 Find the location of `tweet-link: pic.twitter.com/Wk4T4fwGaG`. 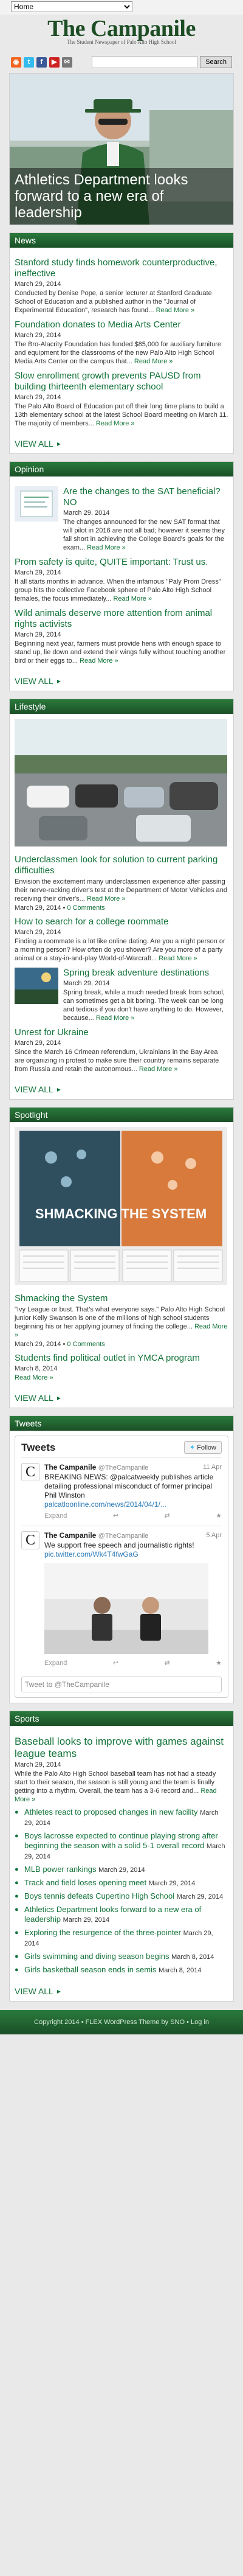

tweet-link: pic.twitter.com/Wk4T4fwGaG is located at coordinates (92, 1554).